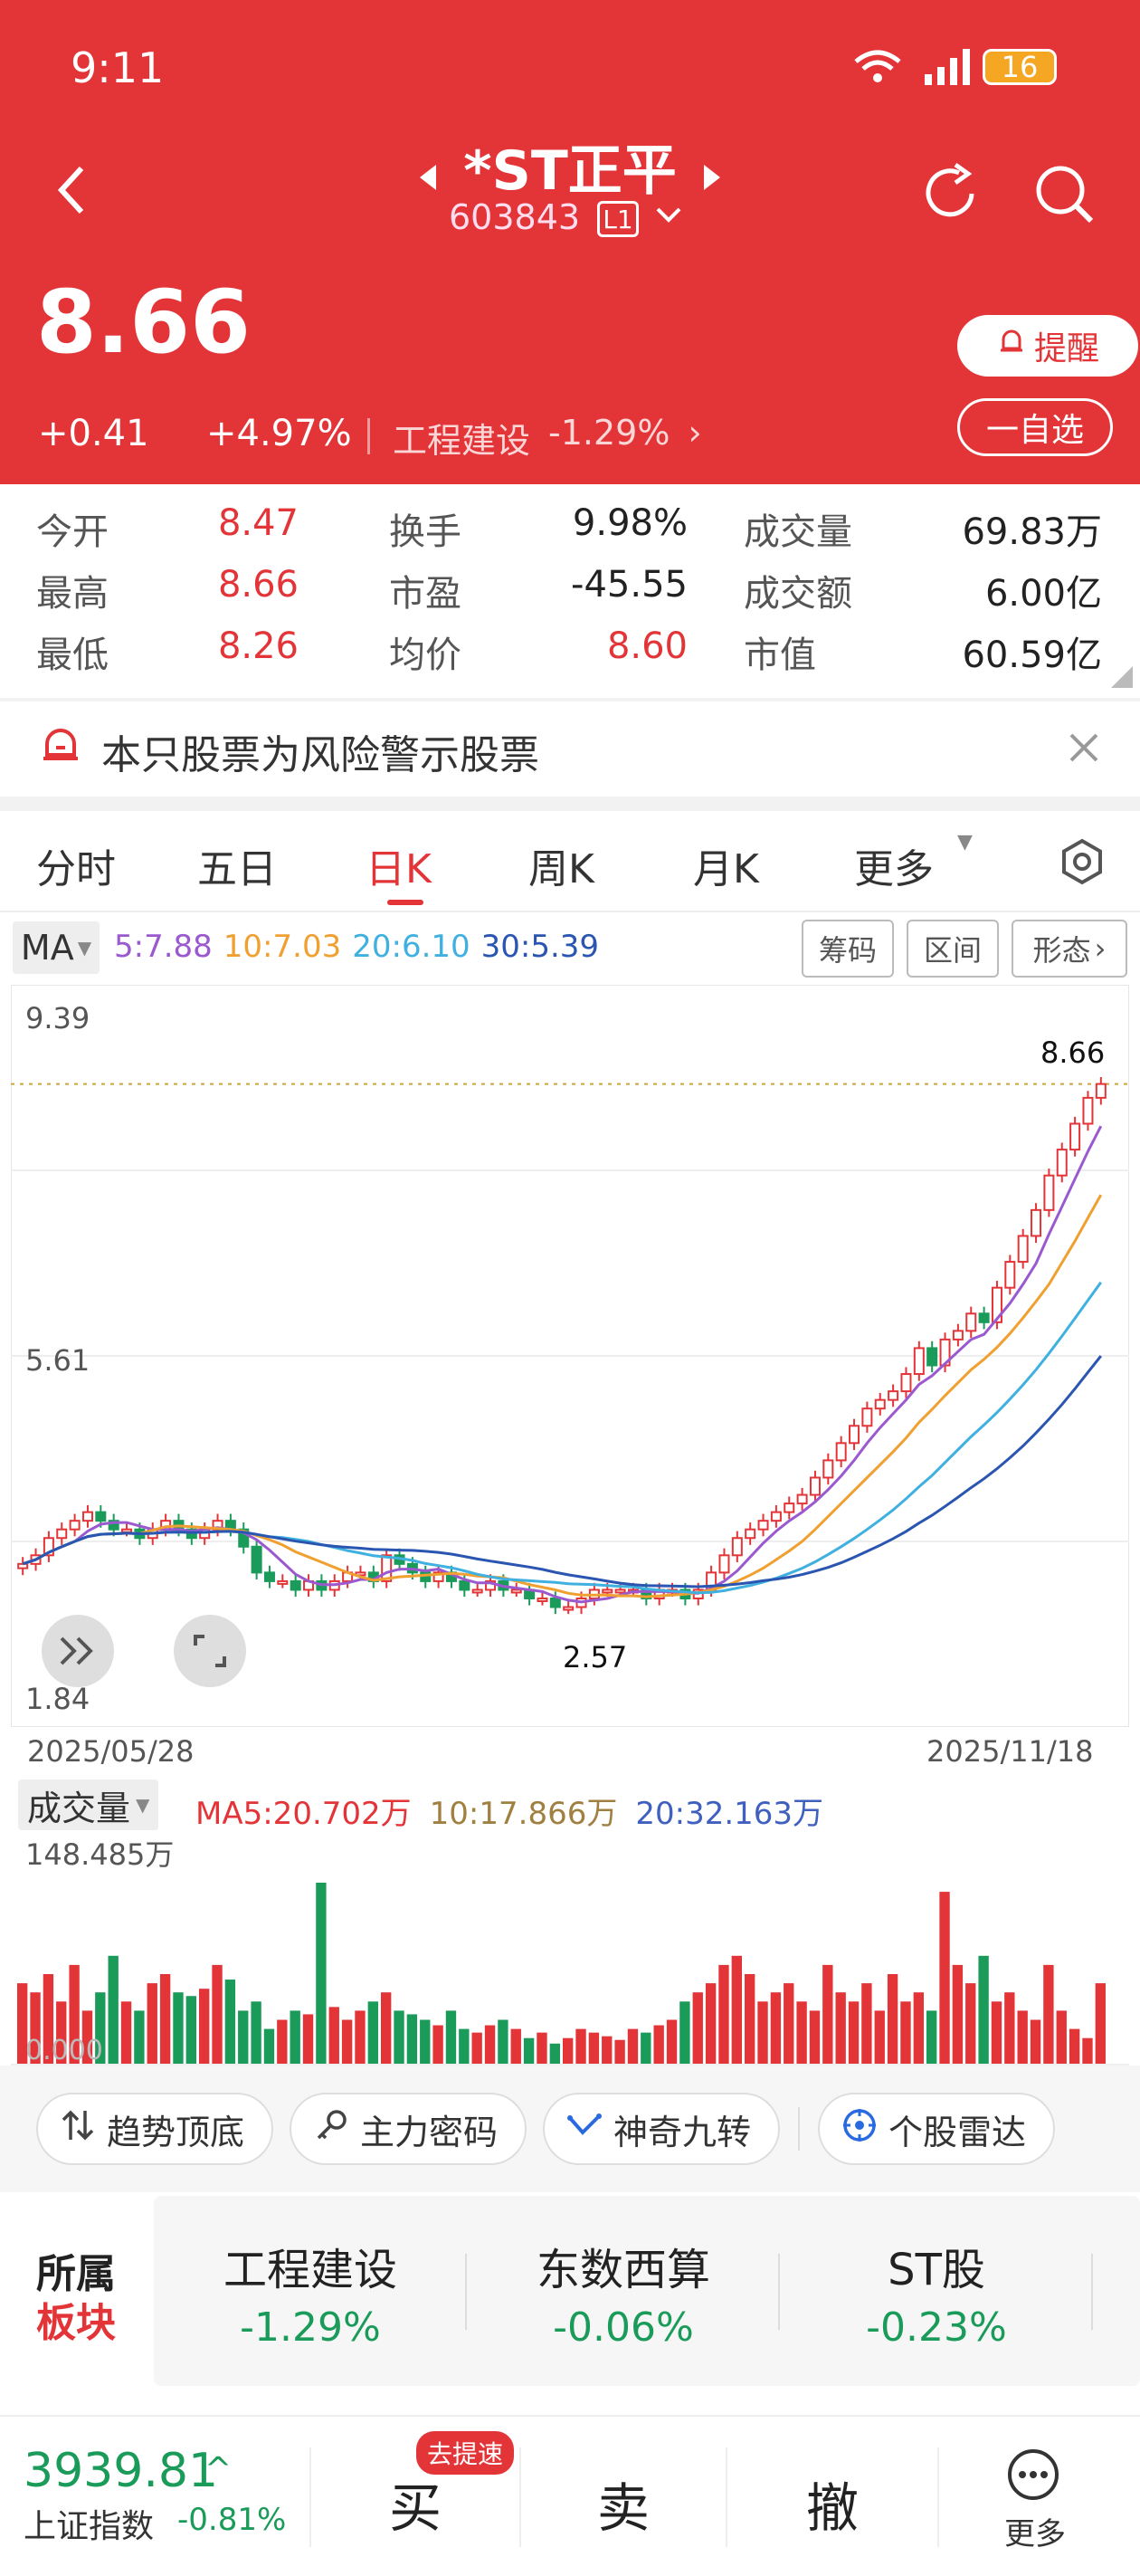  What do you see at coordinates (154, 2129) in the screenshot?
I see `tool-trend: 趋势顶底` at bounding box center [154, 2129].